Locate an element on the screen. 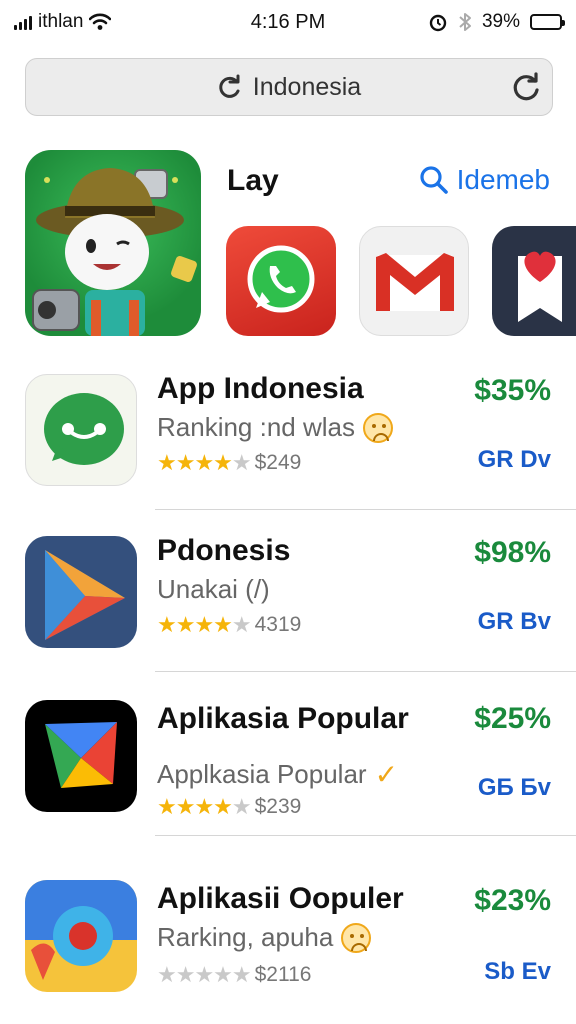 Image resolution: width=576 pixels, height=1024 pixels. app-subtitle-text: Ranking :nd wlas is located at coordinates (256, 427).